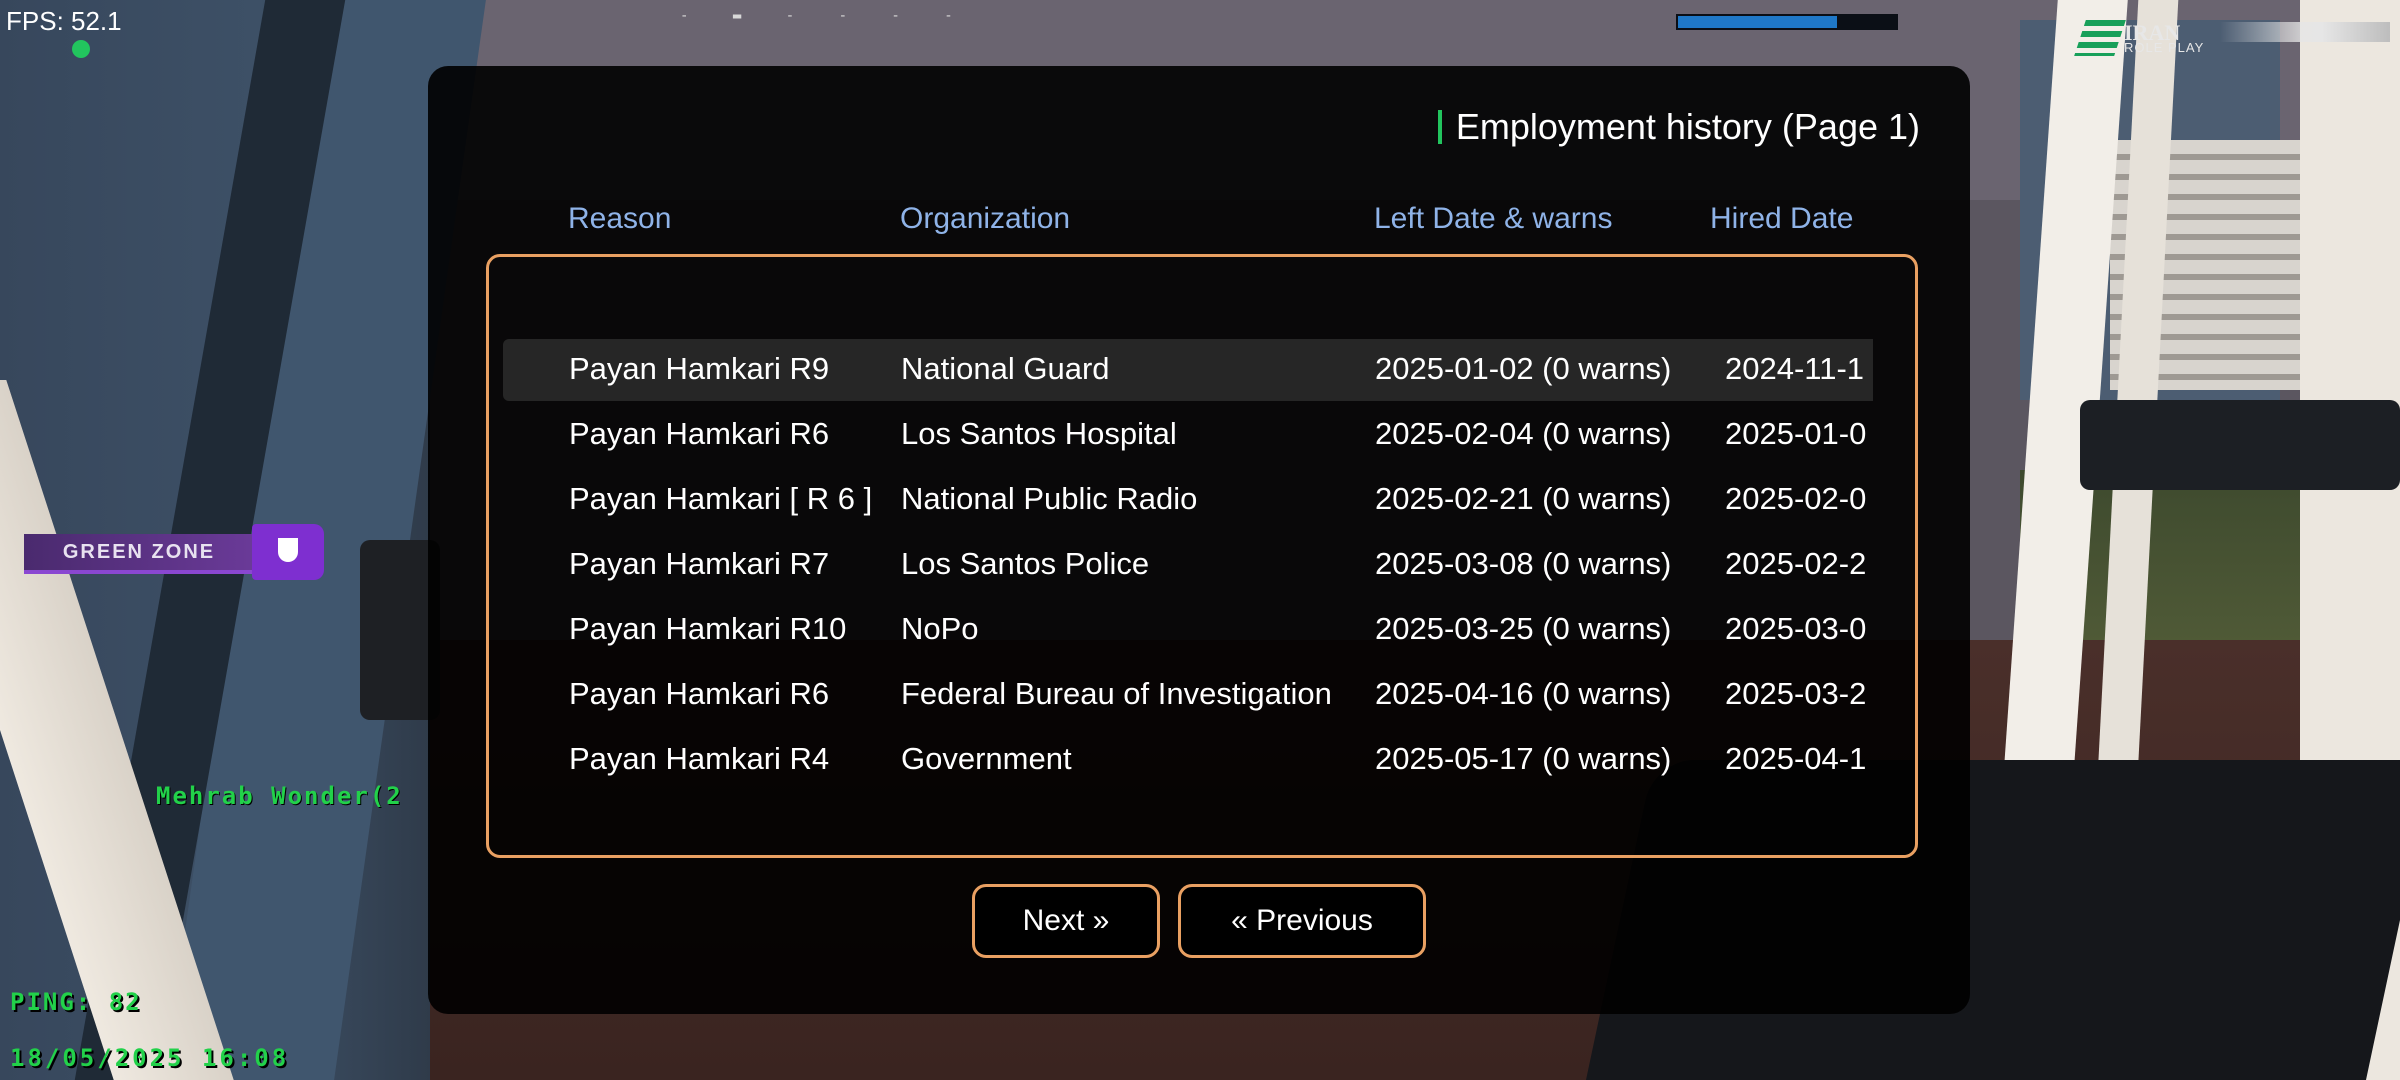  I want to click on cell-hired-date: 2025-03-0, so click(1796, 628).